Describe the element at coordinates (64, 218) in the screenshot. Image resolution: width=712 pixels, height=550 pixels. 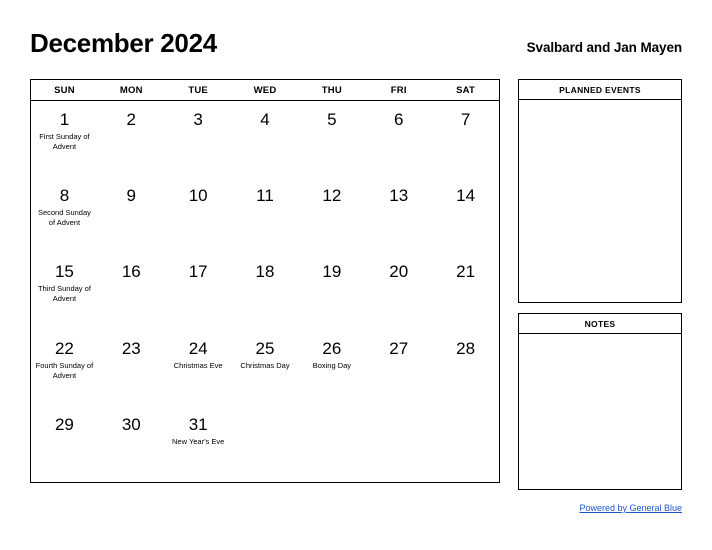
I see `day-event: Second Sunday of Advent` at that location.